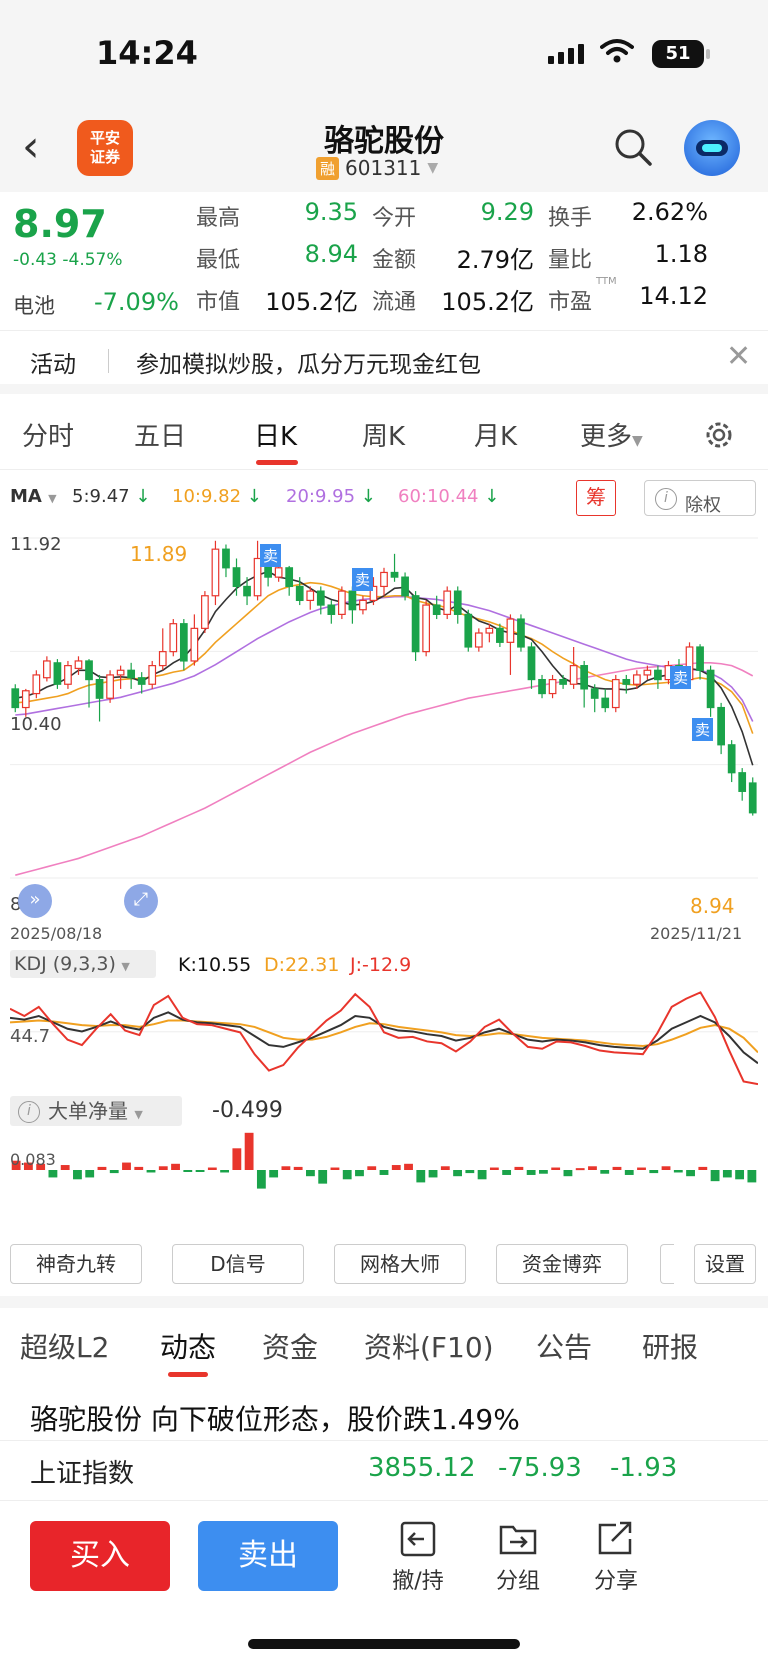 This screenshot has width=768, height=1666. I want to click on cancel-hold-button: 撤/持, so click(418, 1557).